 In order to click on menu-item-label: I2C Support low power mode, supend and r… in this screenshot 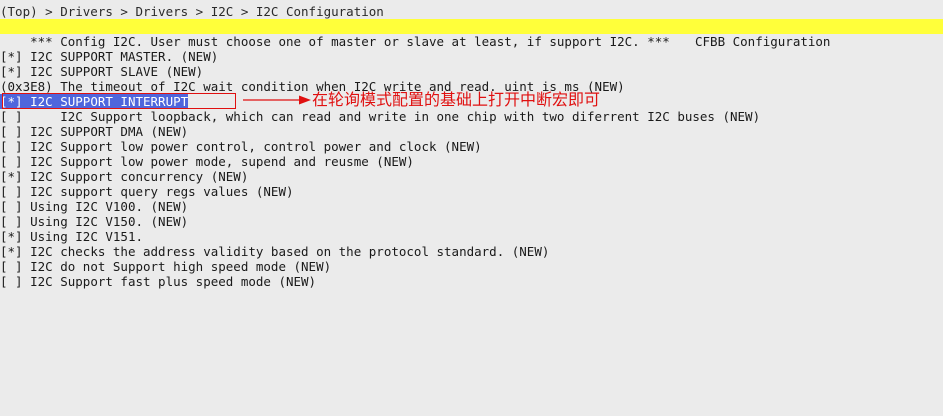, I will do `click(222, 161)`.